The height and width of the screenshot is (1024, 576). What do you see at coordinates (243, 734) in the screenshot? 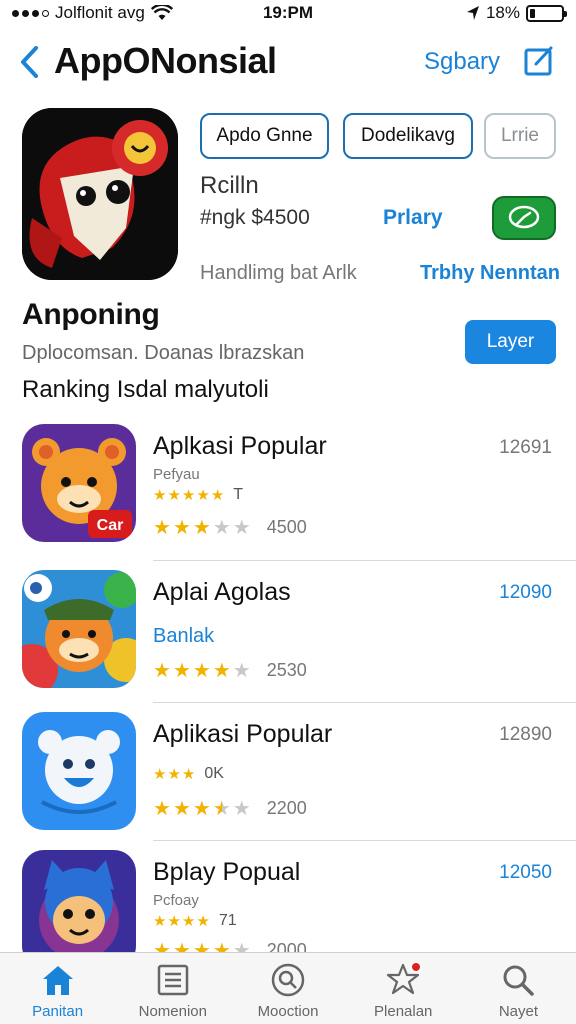
I see `app-title: Aplikasi Popular` at bounding box center [243, 734].